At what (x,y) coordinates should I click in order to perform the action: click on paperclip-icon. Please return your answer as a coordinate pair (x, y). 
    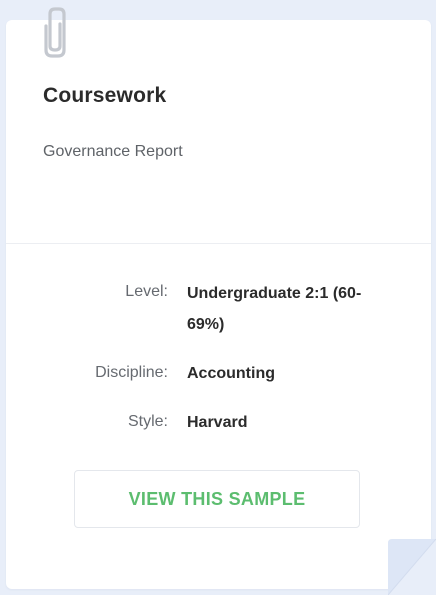
    Looking at the image, I should click on (55, 32).